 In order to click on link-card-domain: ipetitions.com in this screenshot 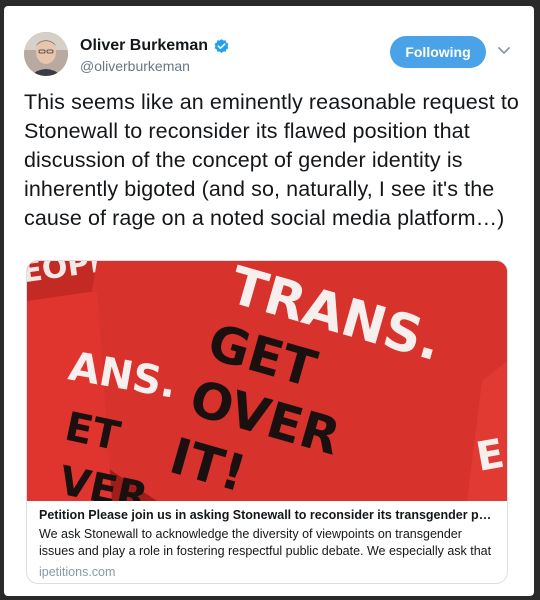, I will do `click(77, 572)`.